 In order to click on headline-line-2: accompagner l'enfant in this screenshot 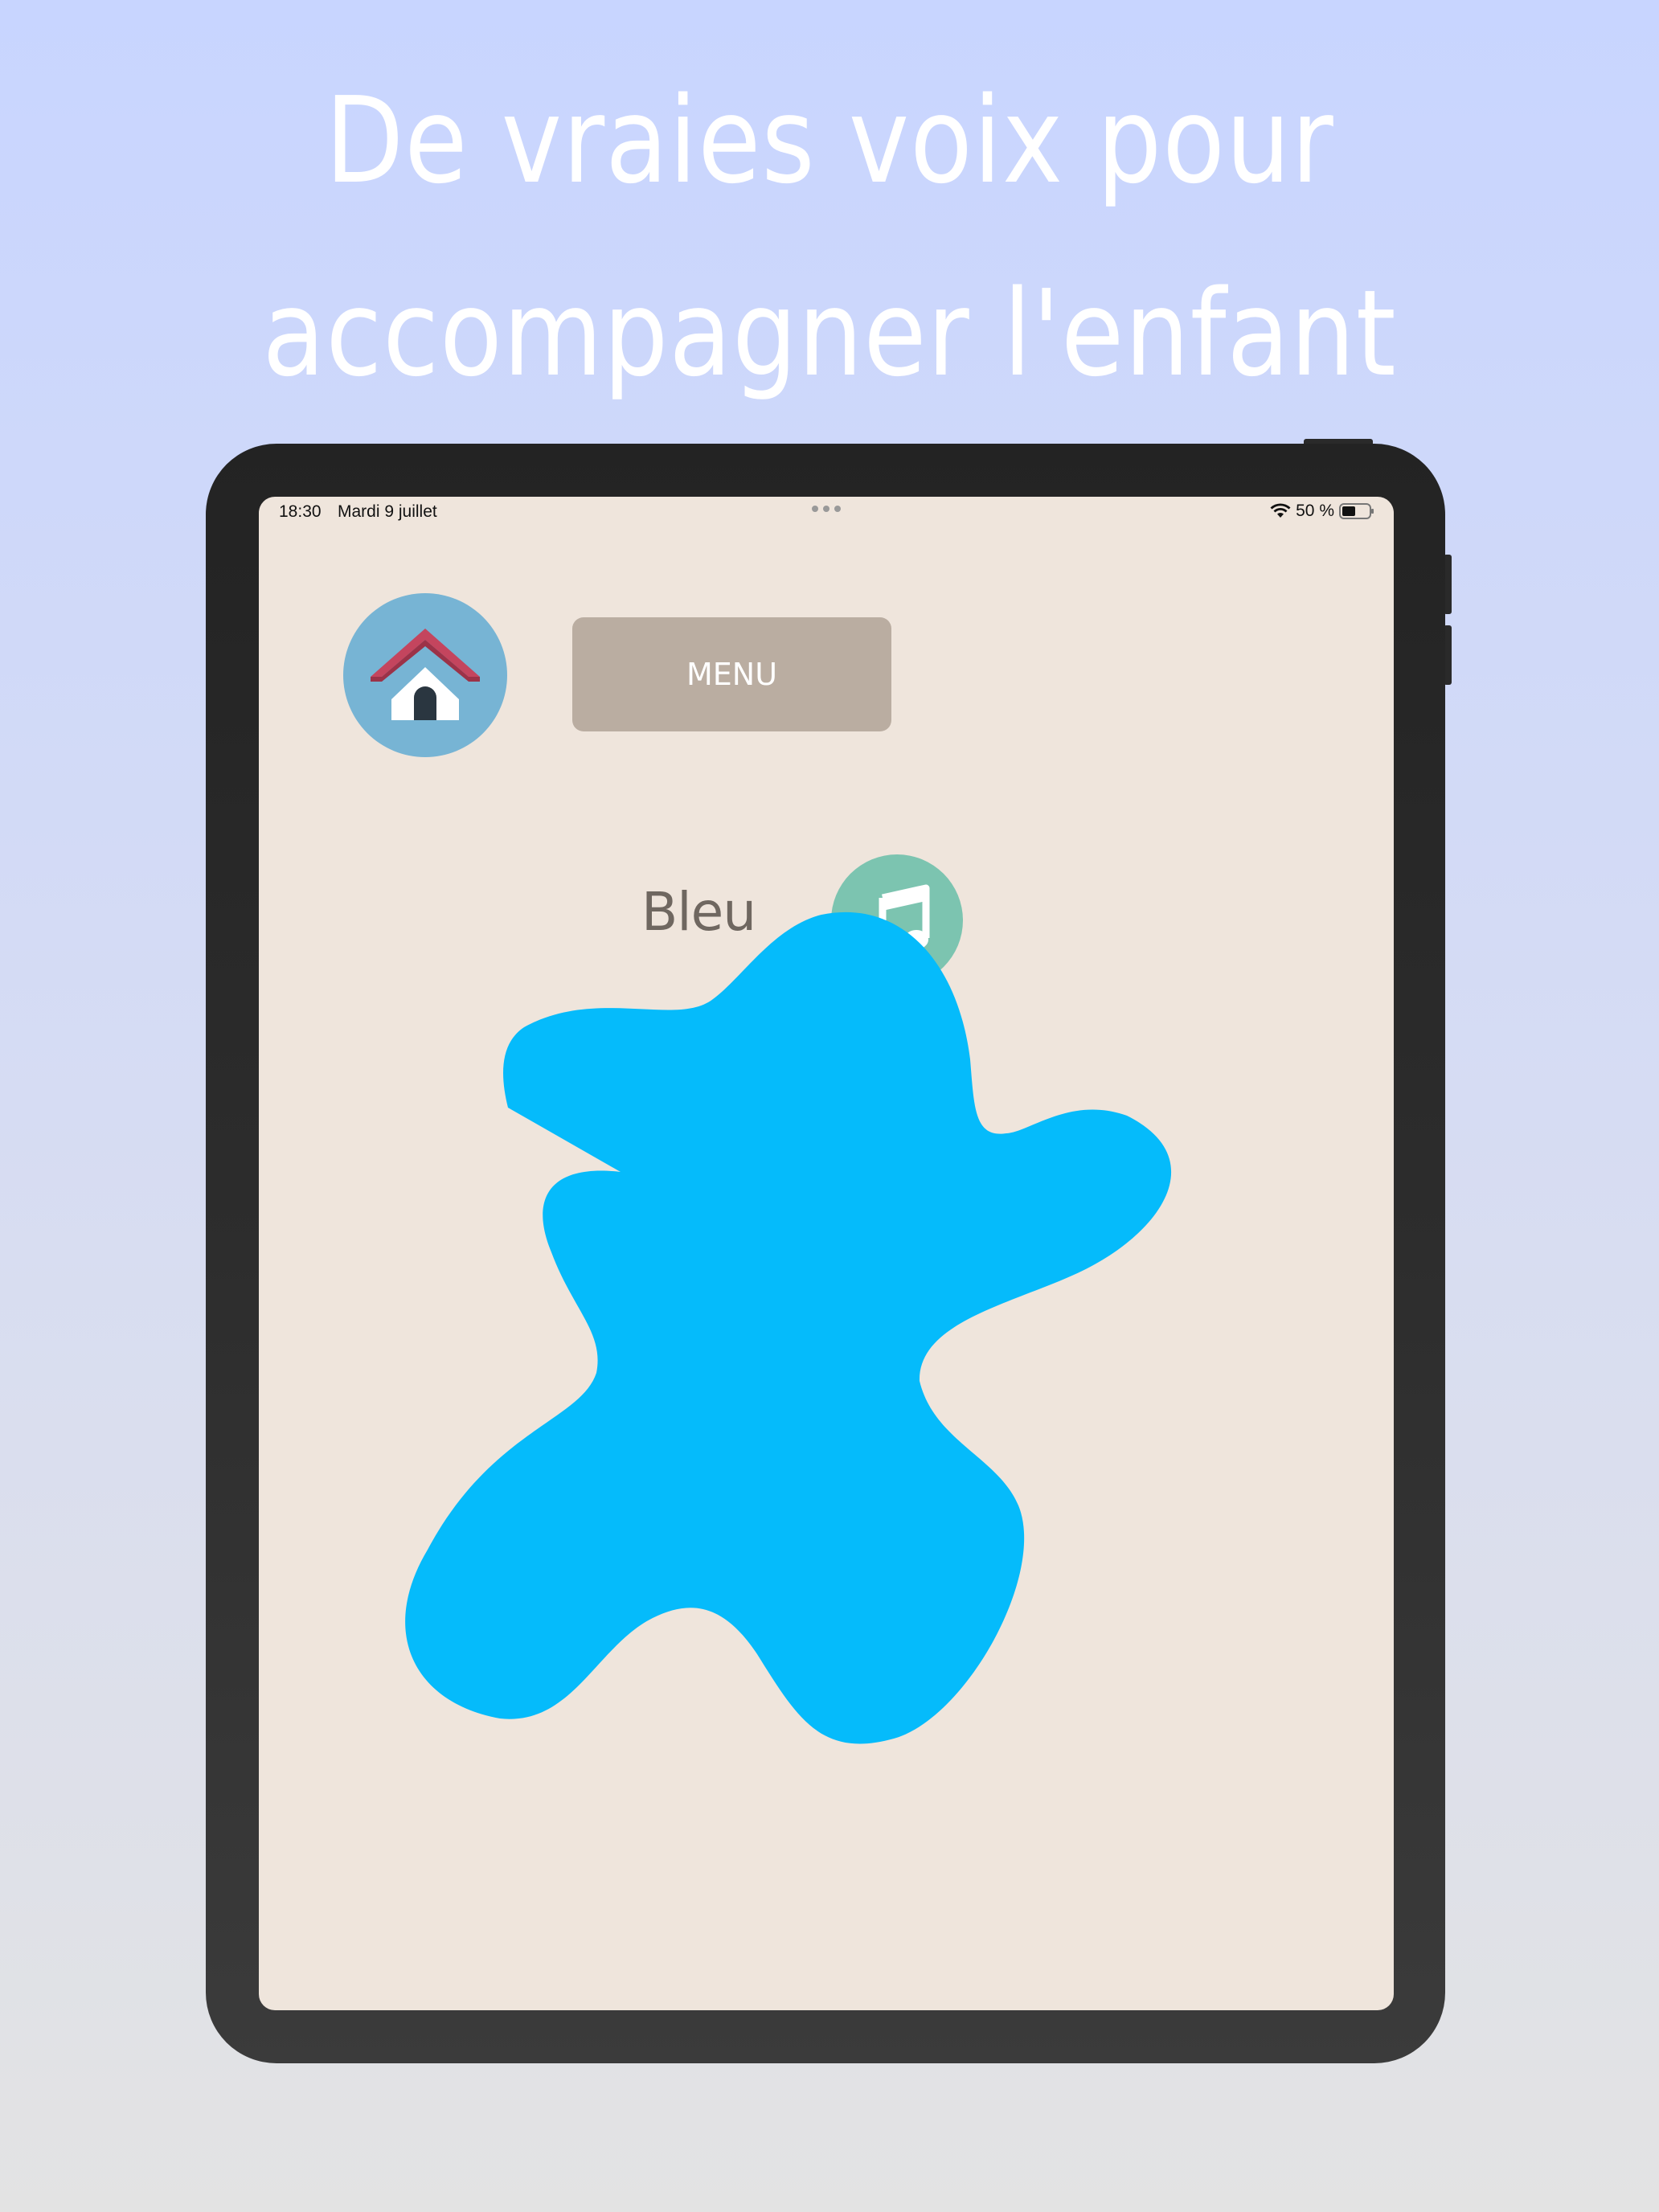, I will do `click(829, 333)`.